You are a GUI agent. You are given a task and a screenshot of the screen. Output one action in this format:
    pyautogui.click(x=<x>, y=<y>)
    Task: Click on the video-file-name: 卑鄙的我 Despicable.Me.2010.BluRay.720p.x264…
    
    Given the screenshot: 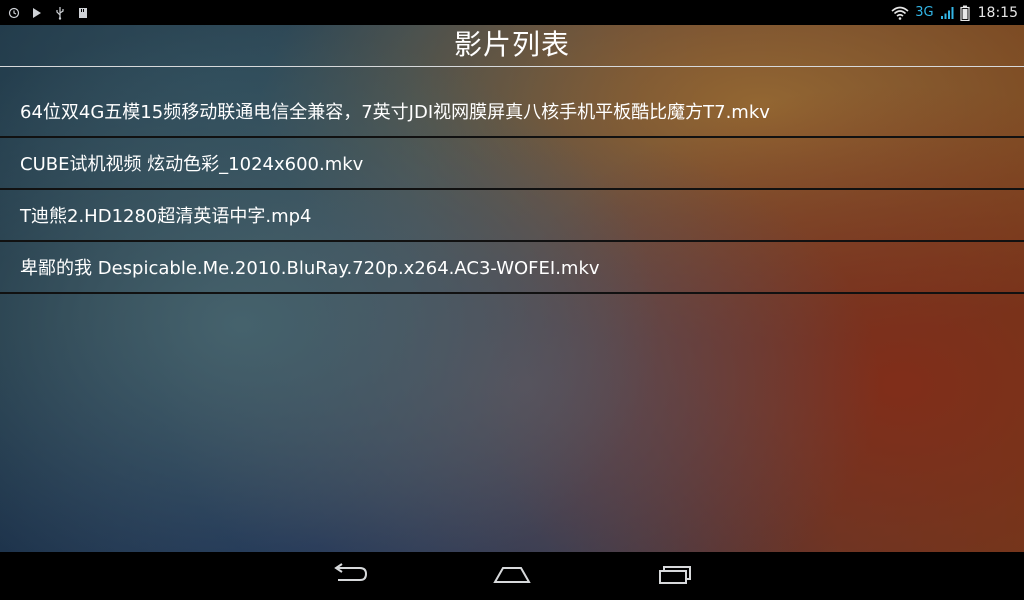 What is the action you would take?
    pyautogui.click(x=310, y=268)
    